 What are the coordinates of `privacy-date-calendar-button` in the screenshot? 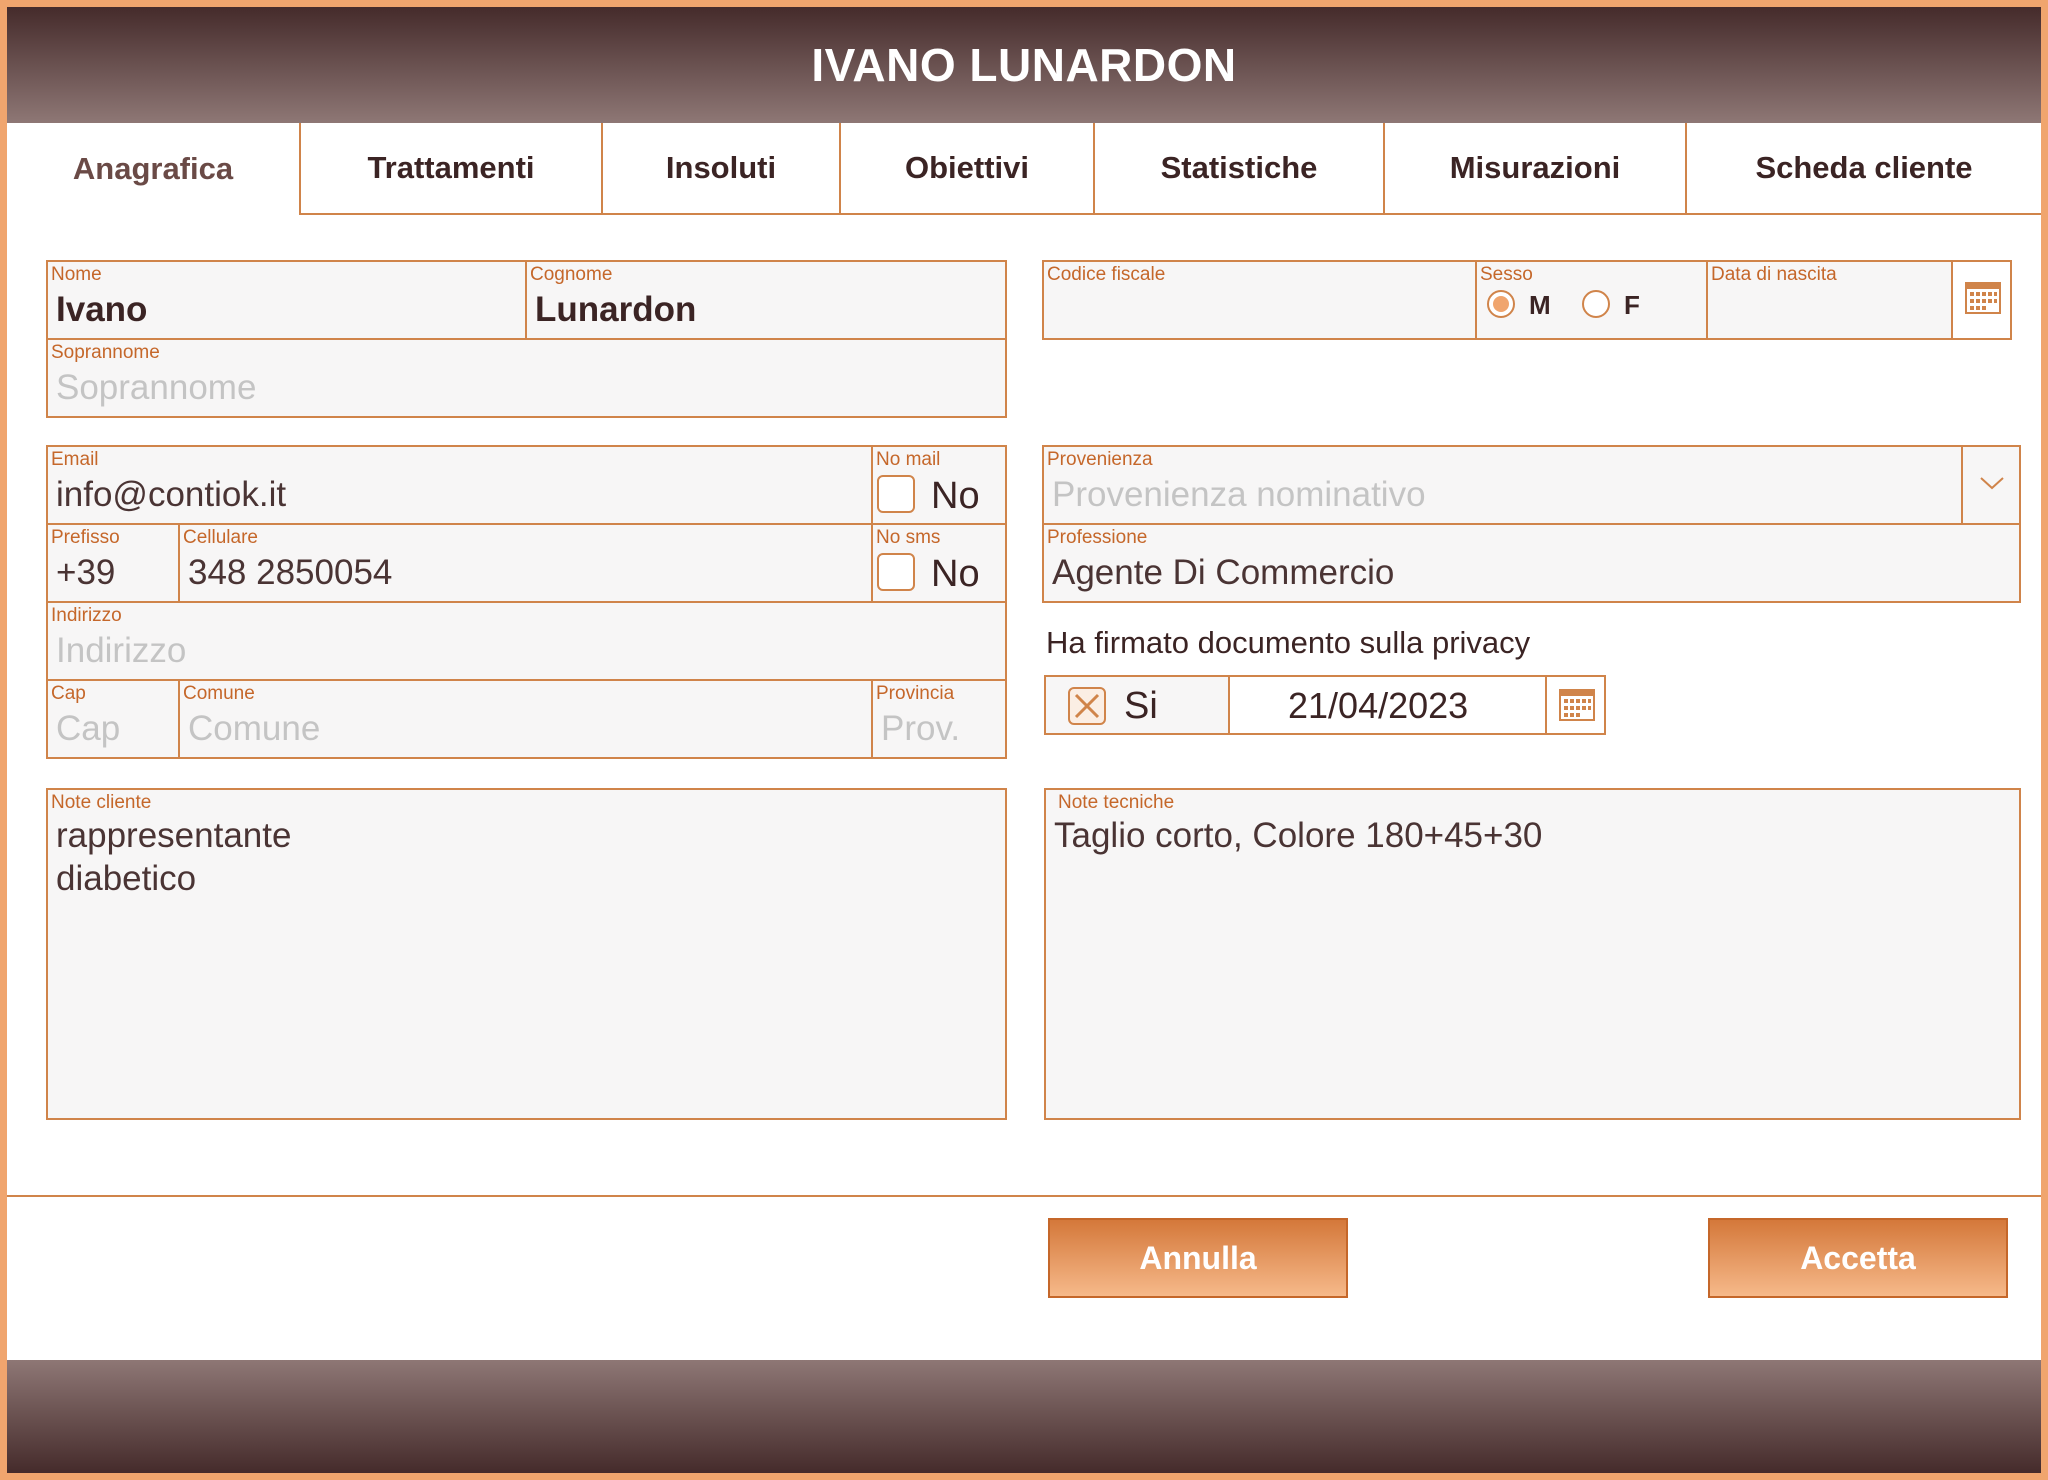 It's located at (1575, 705).